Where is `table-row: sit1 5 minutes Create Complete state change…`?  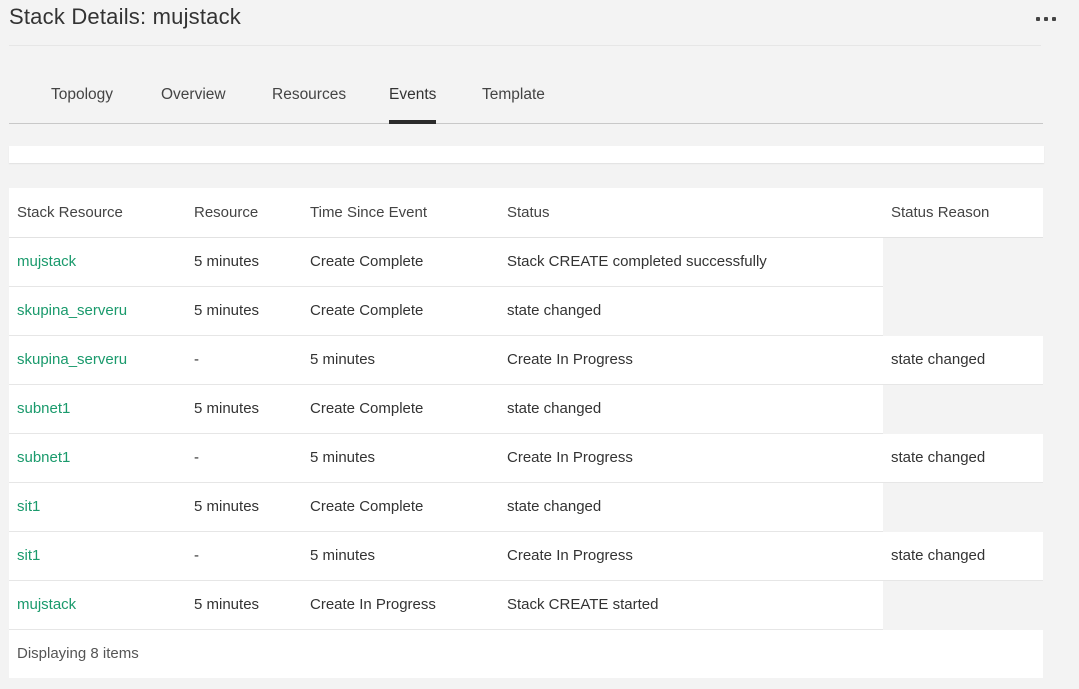
table-row: sit1 5 minutes Create Complete state change… is located at coordinates (526, 507).